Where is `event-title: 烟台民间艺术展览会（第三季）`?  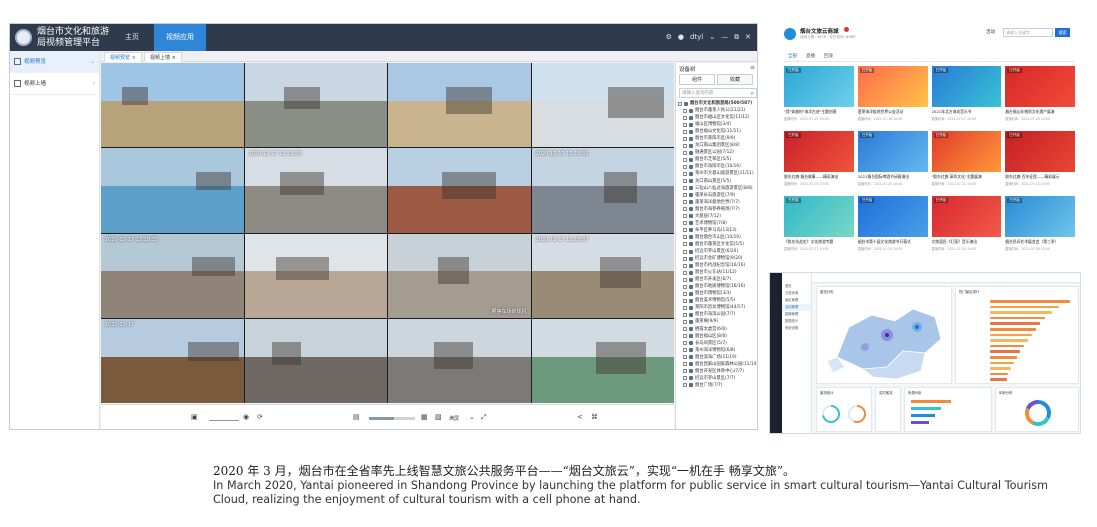 event-title: 烟台民间艺术展览会（第三季） is located at coordinates (1040, 242).